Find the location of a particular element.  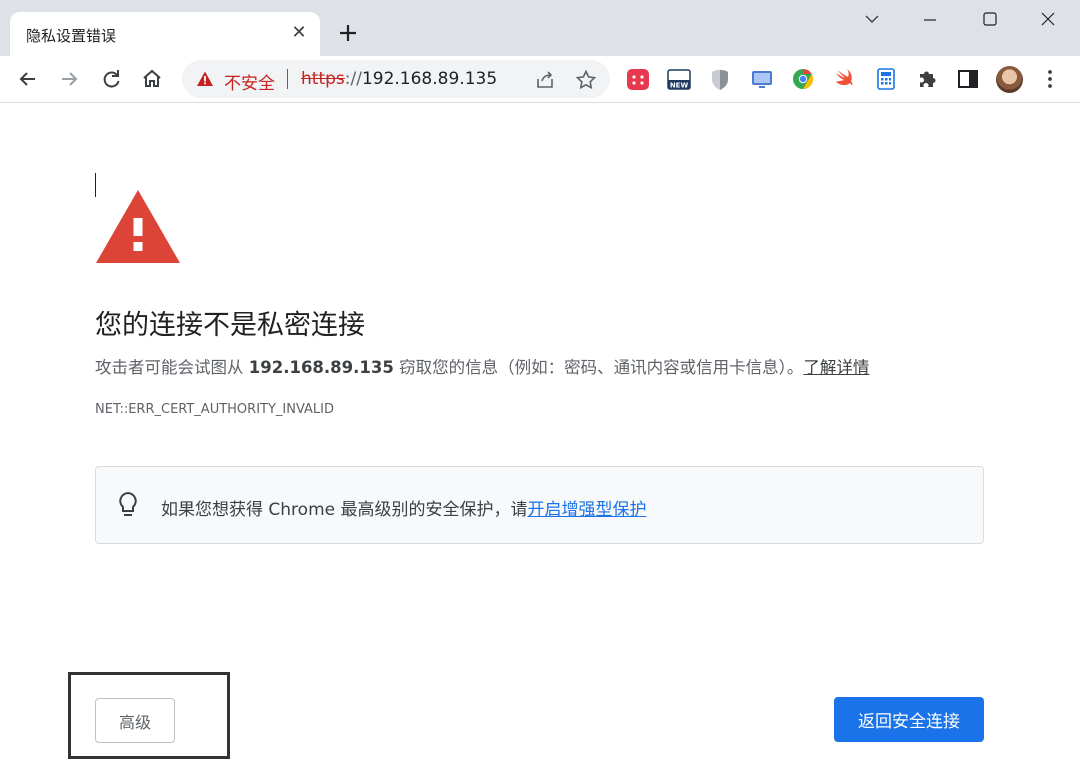

maximize-icon is located at coordinates (990, 21).